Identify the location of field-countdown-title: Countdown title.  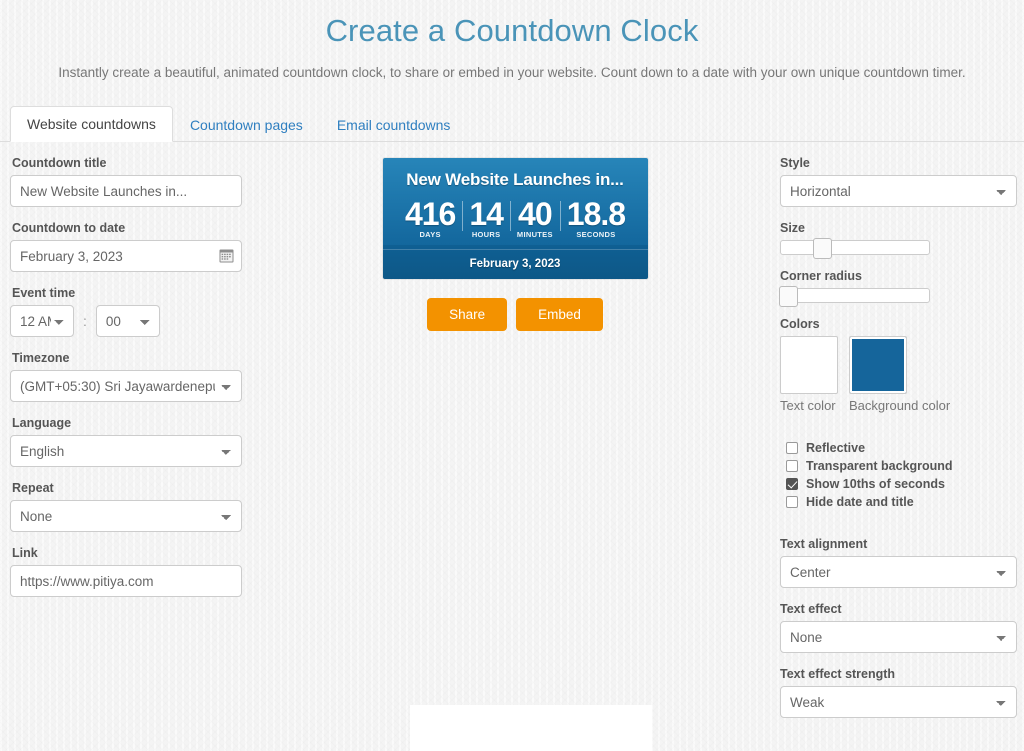
(132, 181).